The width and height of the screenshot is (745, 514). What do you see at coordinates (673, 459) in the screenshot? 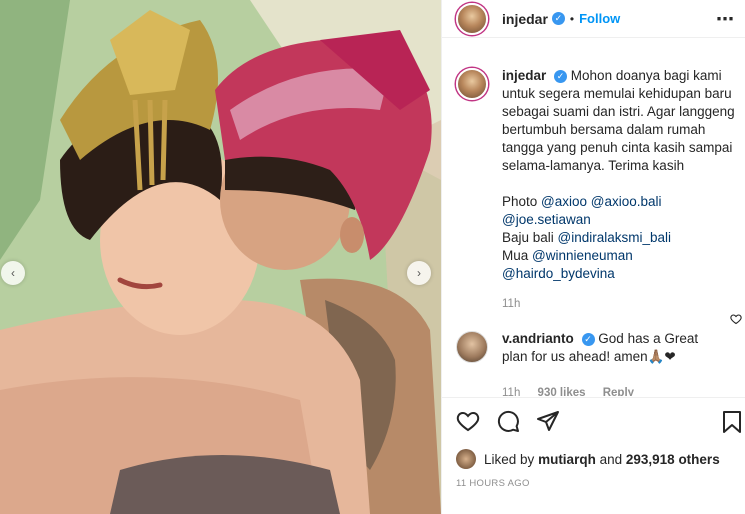
I see `likes-count: 293,918 others` at bounding box center [673, 459].